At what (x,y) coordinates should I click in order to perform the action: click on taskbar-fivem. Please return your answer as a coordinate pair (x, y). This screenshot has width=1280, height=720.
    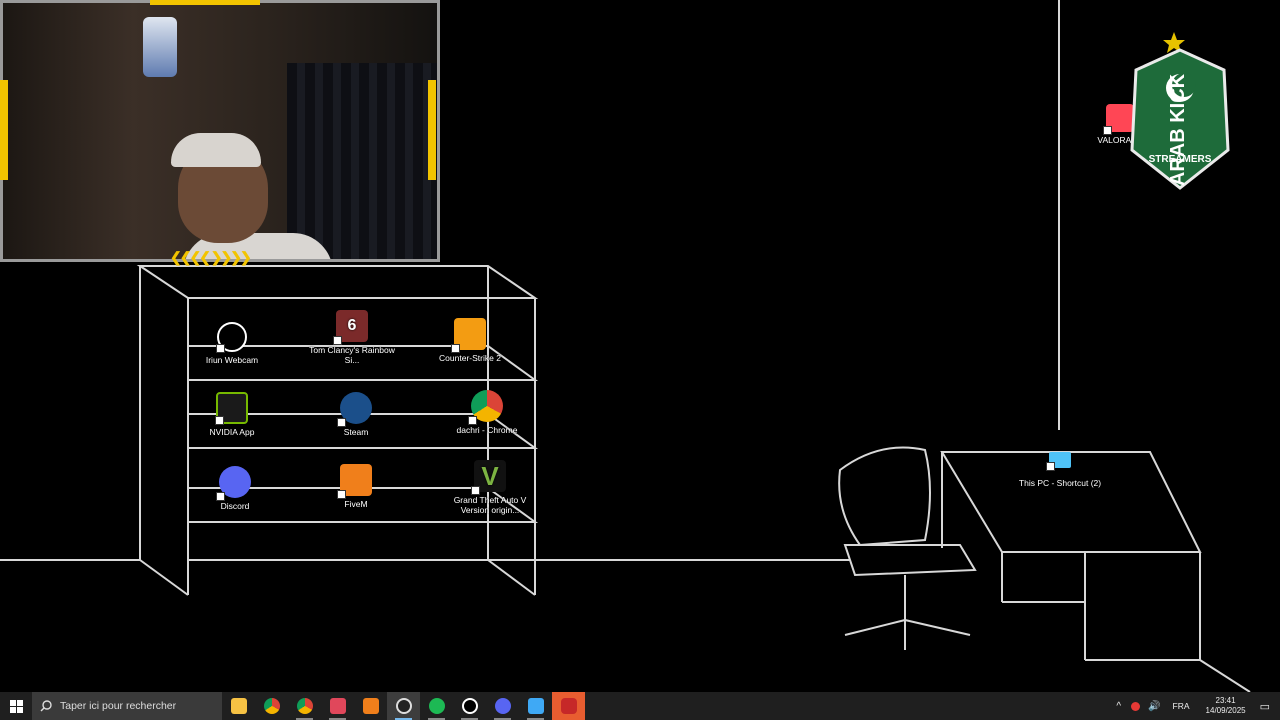
    Looking at the image, I should click on (370, 706).